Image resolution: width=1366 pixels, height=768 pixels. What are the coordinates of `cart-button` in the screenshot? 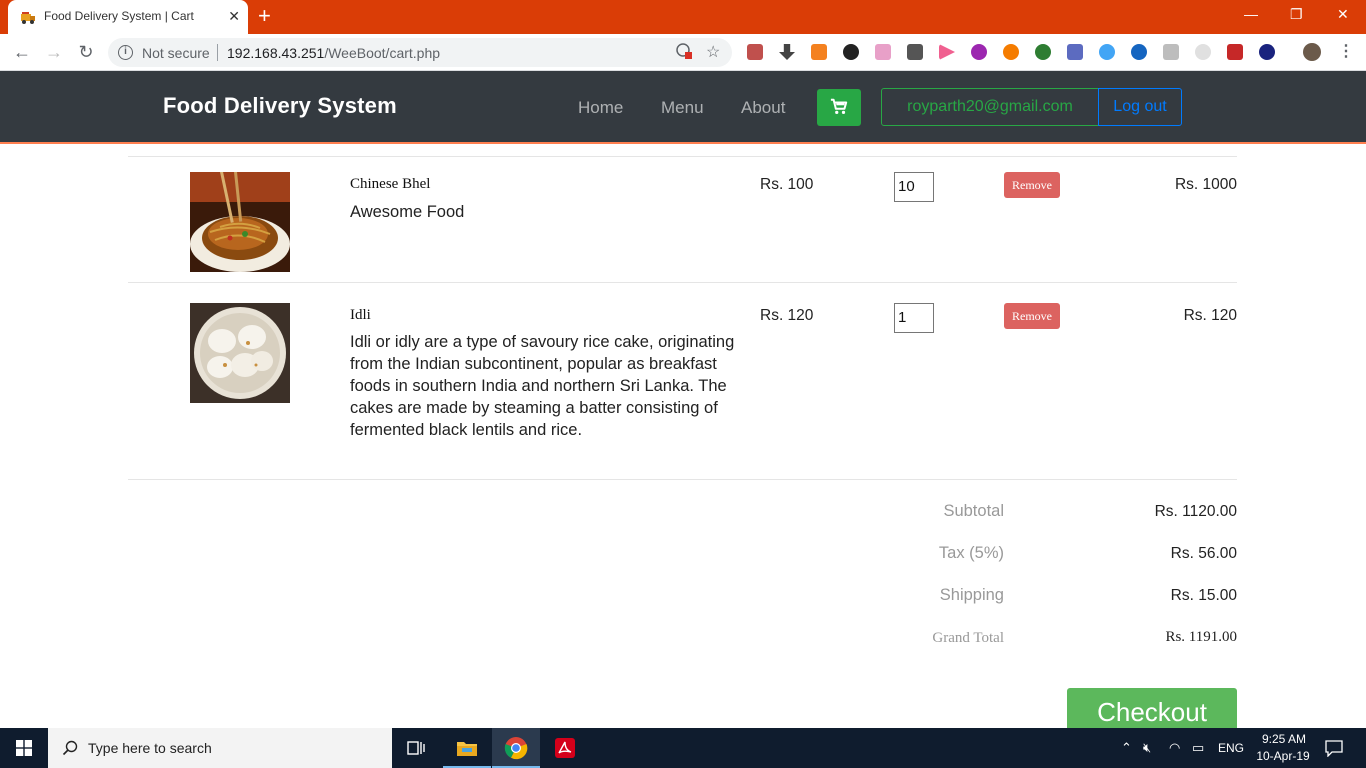 It's located at (839, 107).